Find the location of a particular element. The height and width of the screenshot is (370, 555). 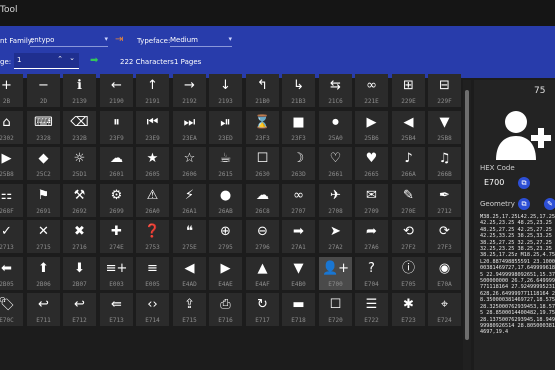

glyph-tile: ⚡ 26A1 is located at coordinates (189, 200).